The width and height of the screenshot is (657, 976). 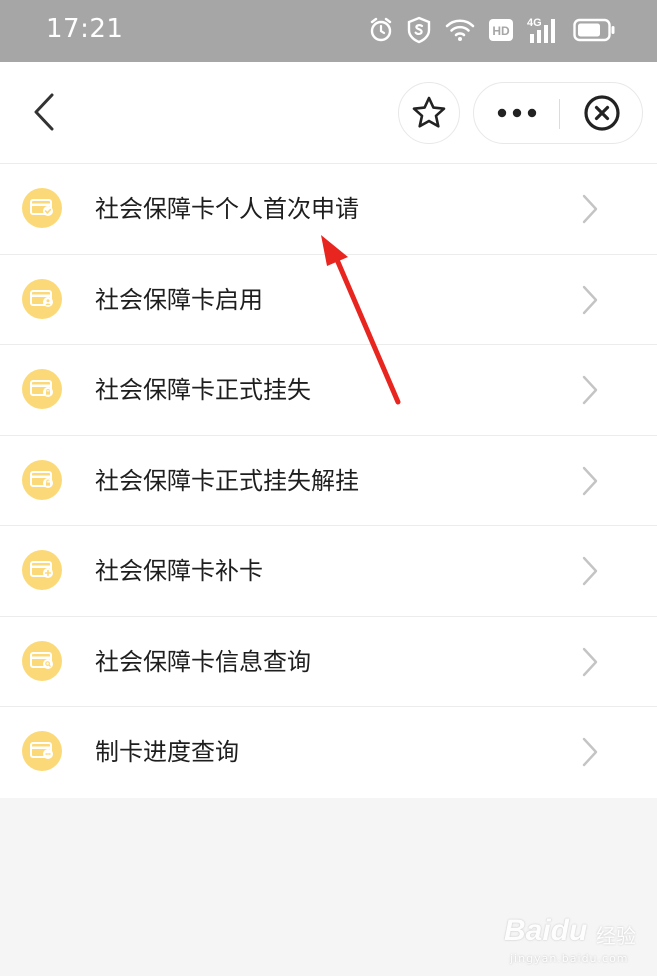 What do you see at coordinates (42, 660) in the screenshot?
I see `card-search-icon` at bounding box center [42, 660].